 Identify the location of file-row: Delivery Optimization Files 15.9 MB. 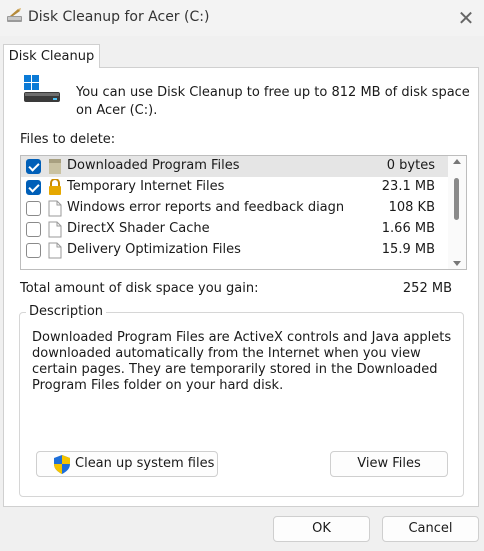
(235, 250).